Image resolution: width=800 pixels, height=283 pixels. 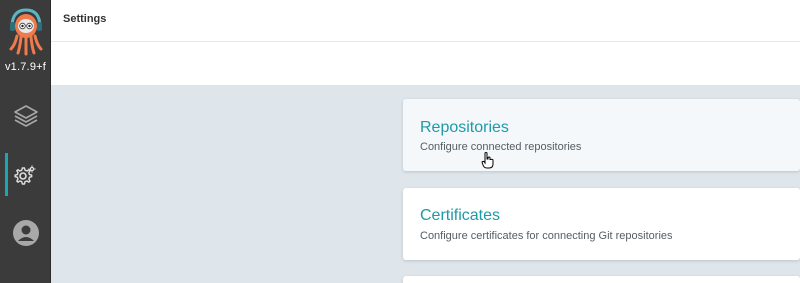 I want to click on settings-card-partial, so click(x=601, y=279).